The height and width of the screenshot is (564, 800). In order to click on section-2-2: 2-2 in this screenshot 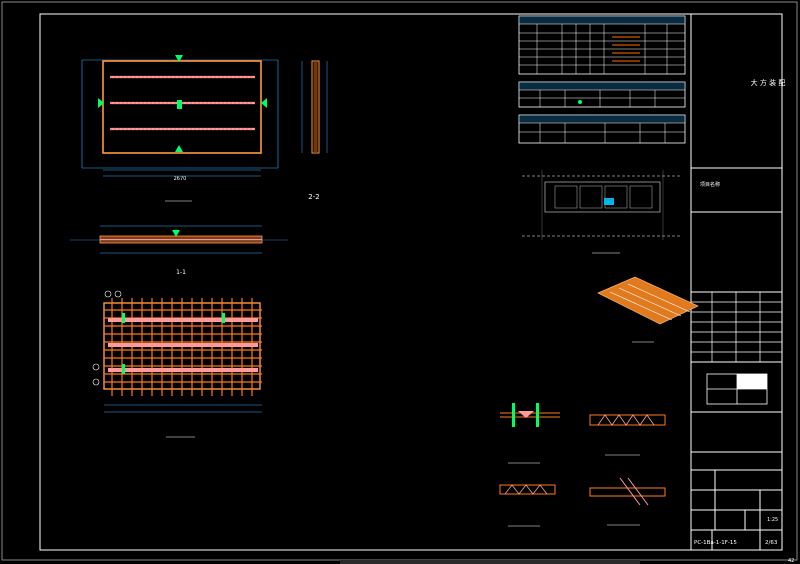, I will do `click(314, 130)`.